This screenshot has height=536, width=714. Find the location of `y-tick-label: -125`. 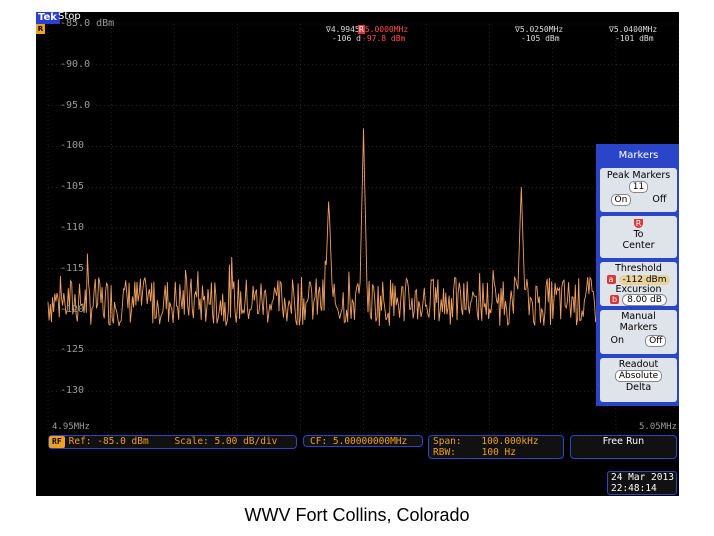

y-tick-label: -125 is located at coordinates (72, 350).